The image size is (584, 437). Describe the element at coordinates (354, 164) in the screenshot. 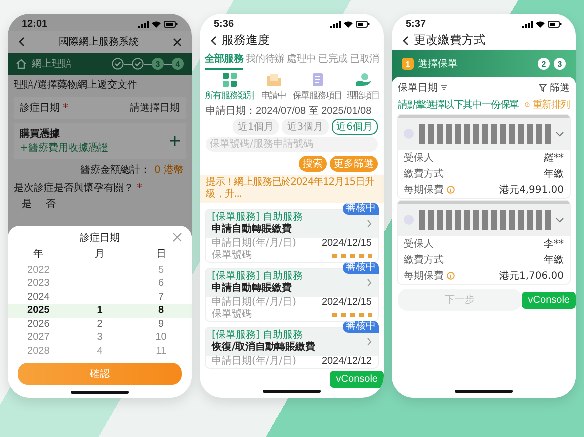

I see `filter-button: 更多篩選` at that location.